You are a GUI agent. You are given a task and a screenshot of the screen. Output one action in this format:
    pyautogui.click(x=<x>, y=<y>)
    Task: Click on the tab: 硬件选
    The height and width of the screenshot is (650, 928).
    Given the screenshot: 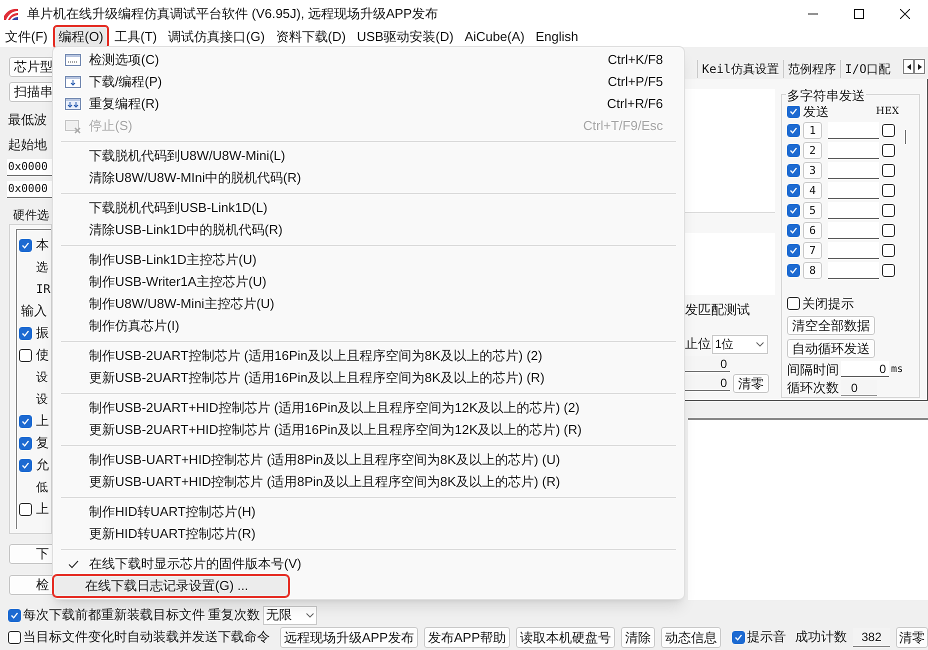 What is the action you would take?
    pyautogui.click(x=29, y=215)
    